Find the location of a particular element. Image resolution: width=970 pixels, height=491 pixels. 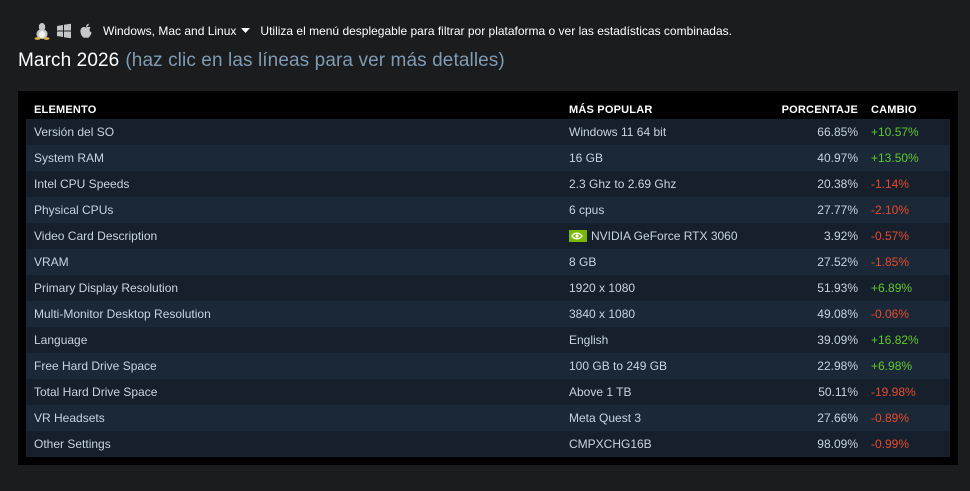

row-popular: Windows 11 64 bit is located at coordinates (618, 132).